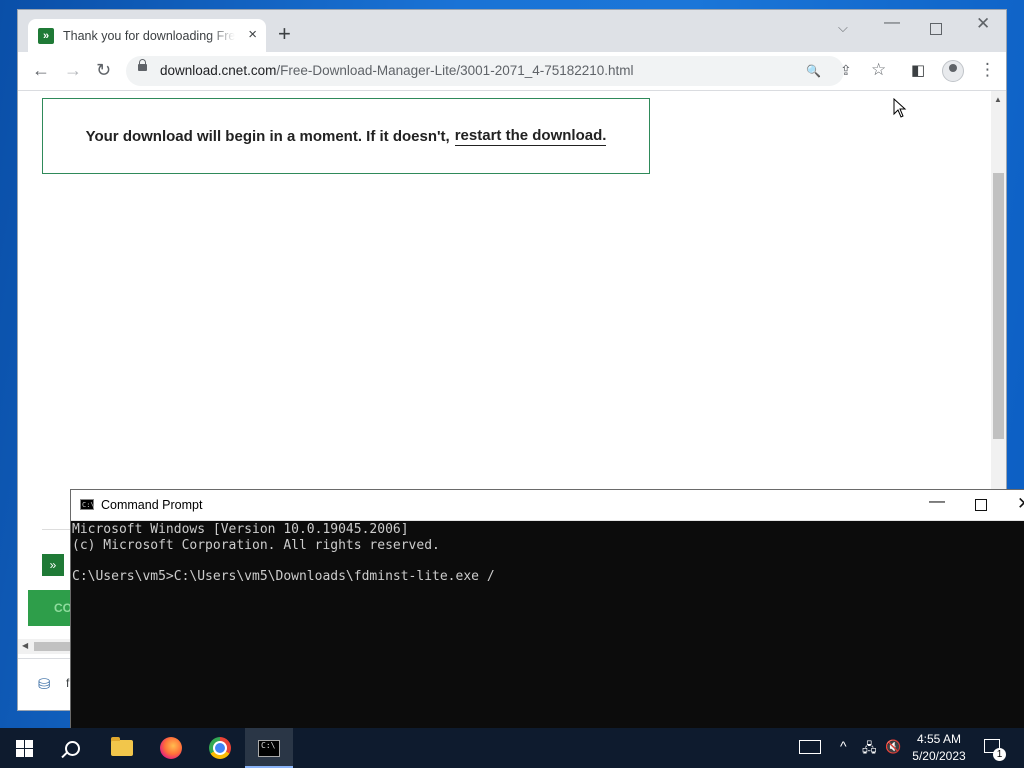  I want to click on chevron-up-icon: ^, so click(843, 746).